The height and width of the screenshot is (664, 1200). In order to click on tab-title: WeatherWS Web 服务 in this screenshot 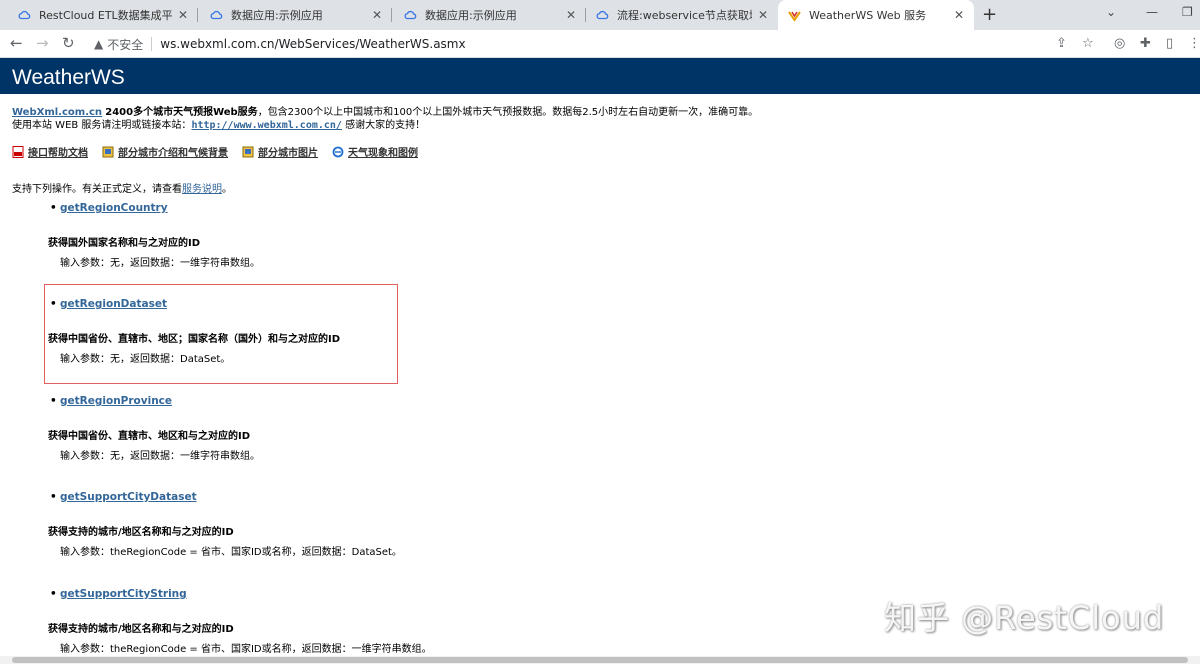, I will do `click(868, 15)`.